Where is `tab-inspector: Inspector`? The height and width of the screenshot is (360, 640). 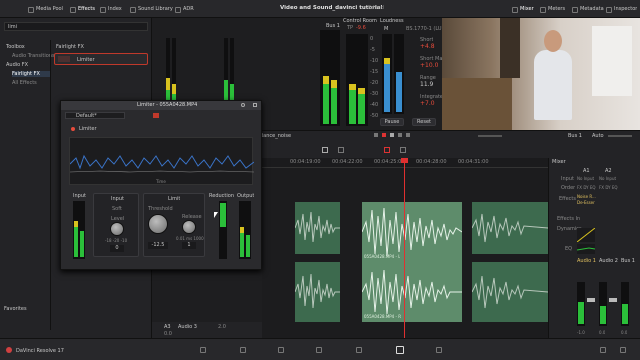 tab-inspector: Inspector is located at coordinates (621, 9).